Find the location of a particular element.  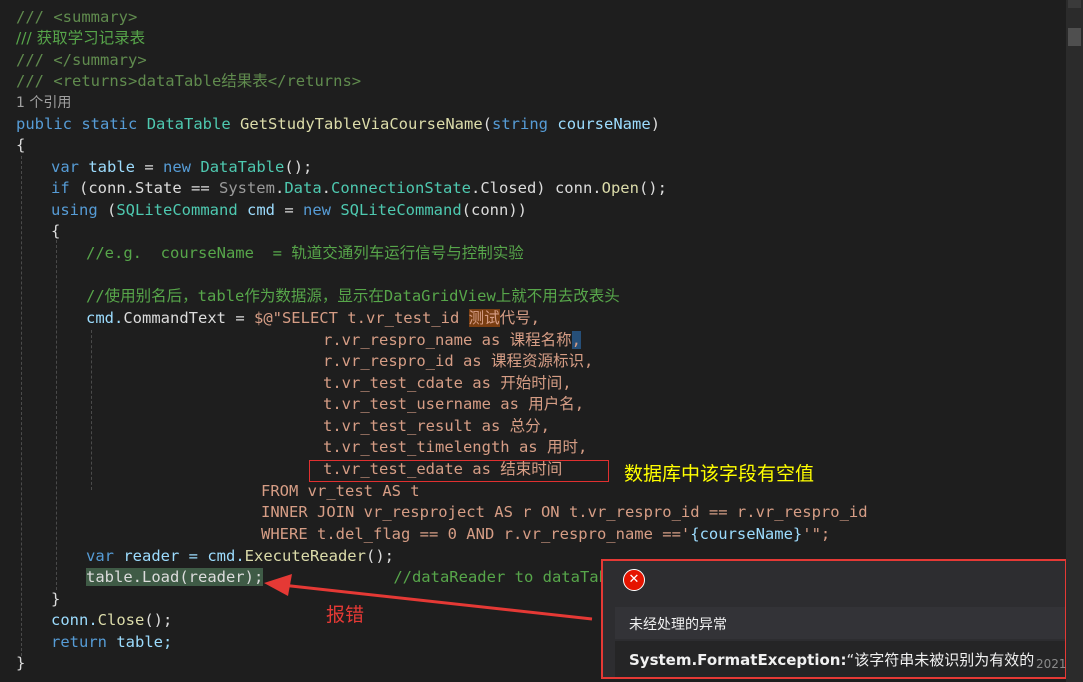

doc-comment: /// <returns>dataTable结果表</returns> is located at coordinates (189, 81).